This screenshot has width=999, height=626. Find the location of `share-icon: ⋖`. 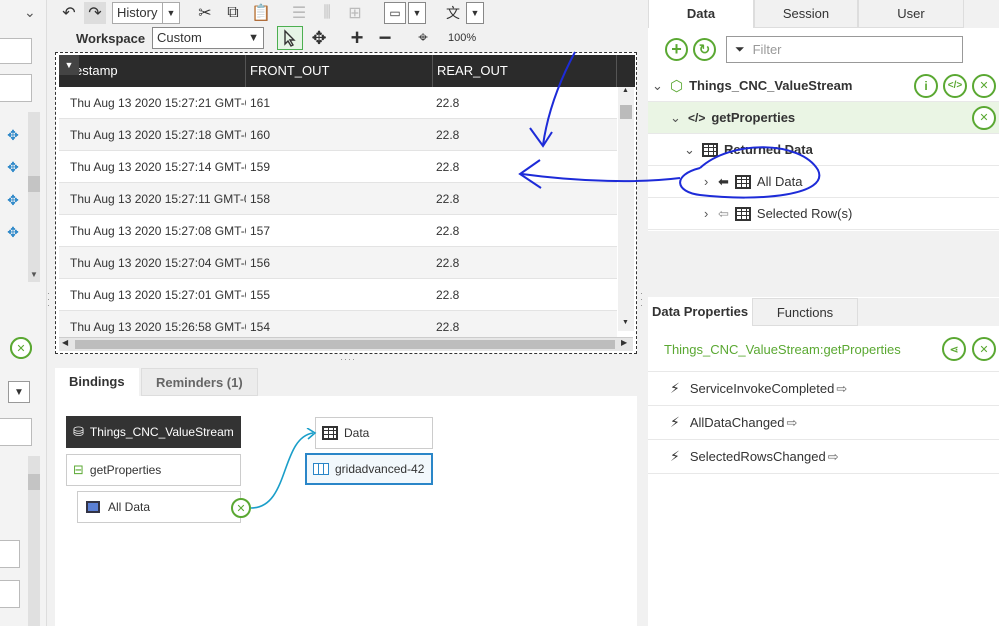

share-icon: ⋖ is located at coordinates (954, 349).